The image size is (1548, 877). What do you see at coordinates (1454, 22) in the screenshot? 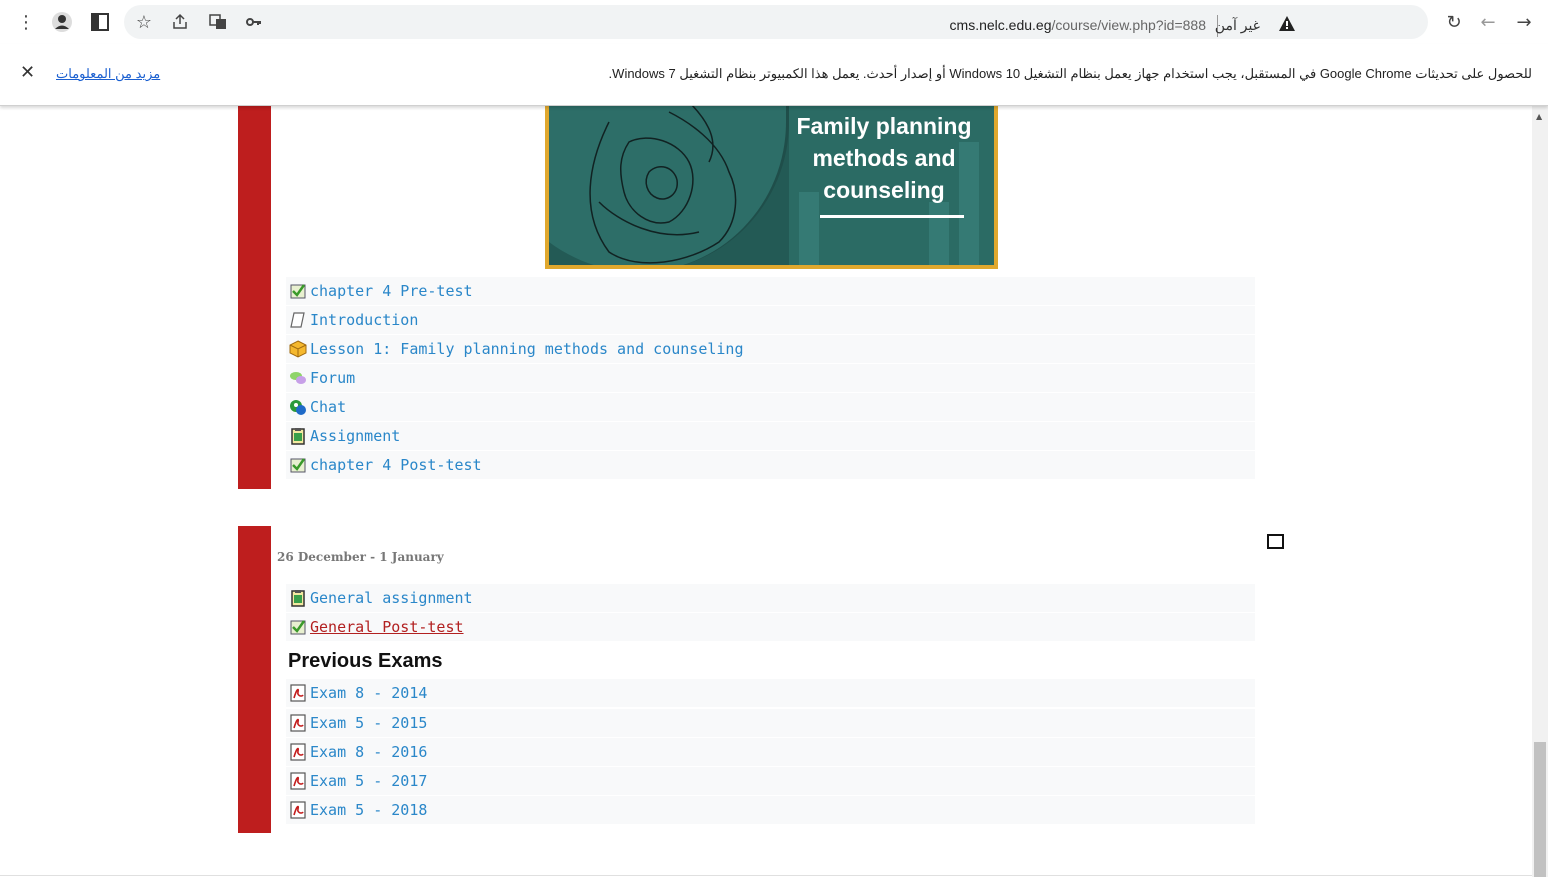
I see `reload-icon: ↻` at bounding box center [1454, 22].